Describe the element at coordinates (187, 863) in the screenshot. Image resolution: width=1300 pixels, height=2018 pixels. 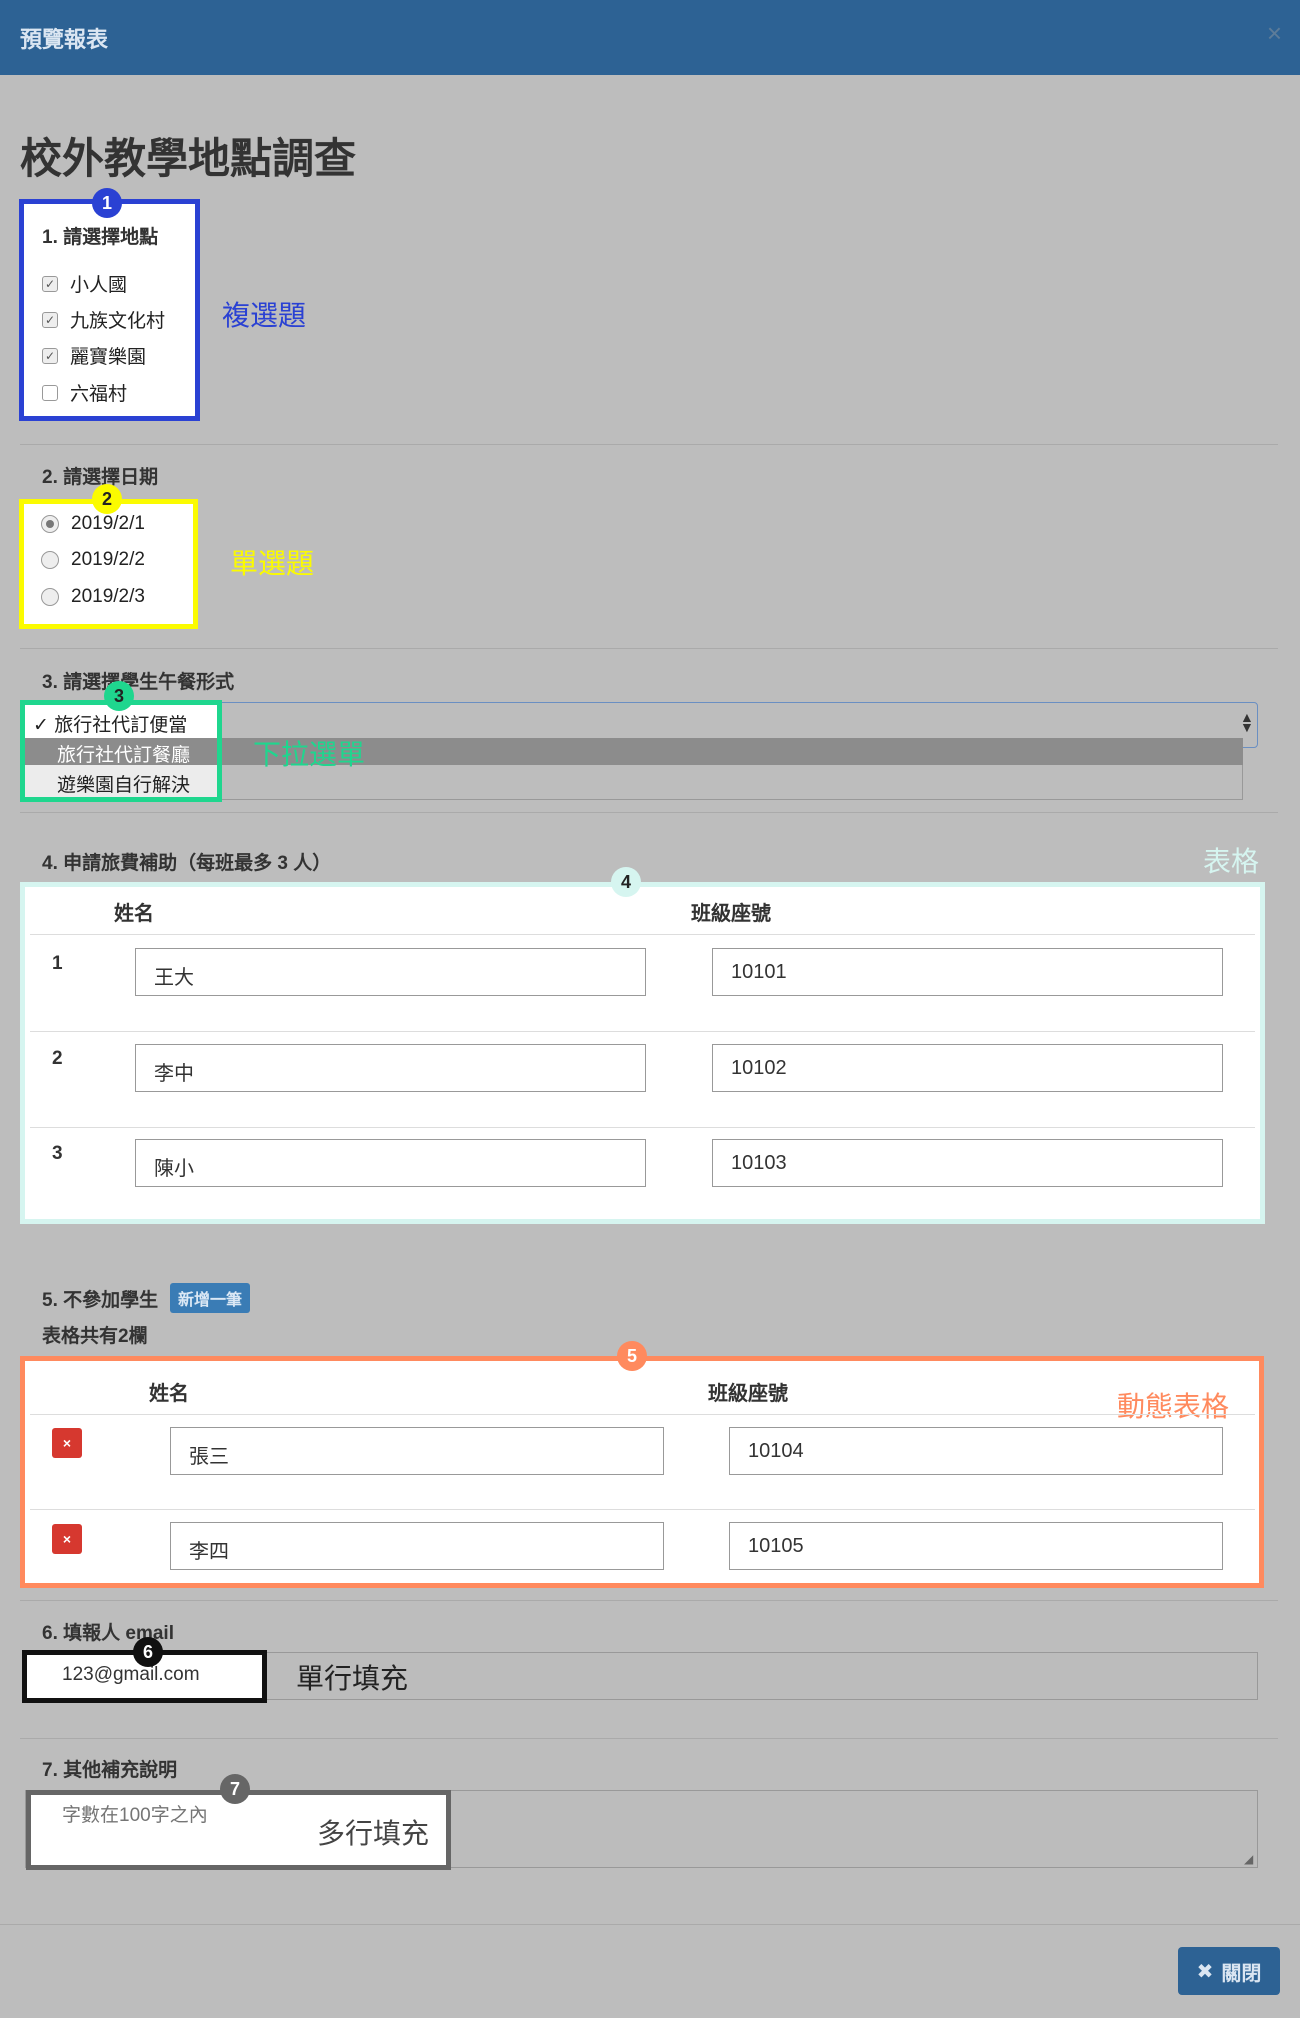
I see `question-label: 4. 申請旅費補助（每班最多 3 人）` at that location.